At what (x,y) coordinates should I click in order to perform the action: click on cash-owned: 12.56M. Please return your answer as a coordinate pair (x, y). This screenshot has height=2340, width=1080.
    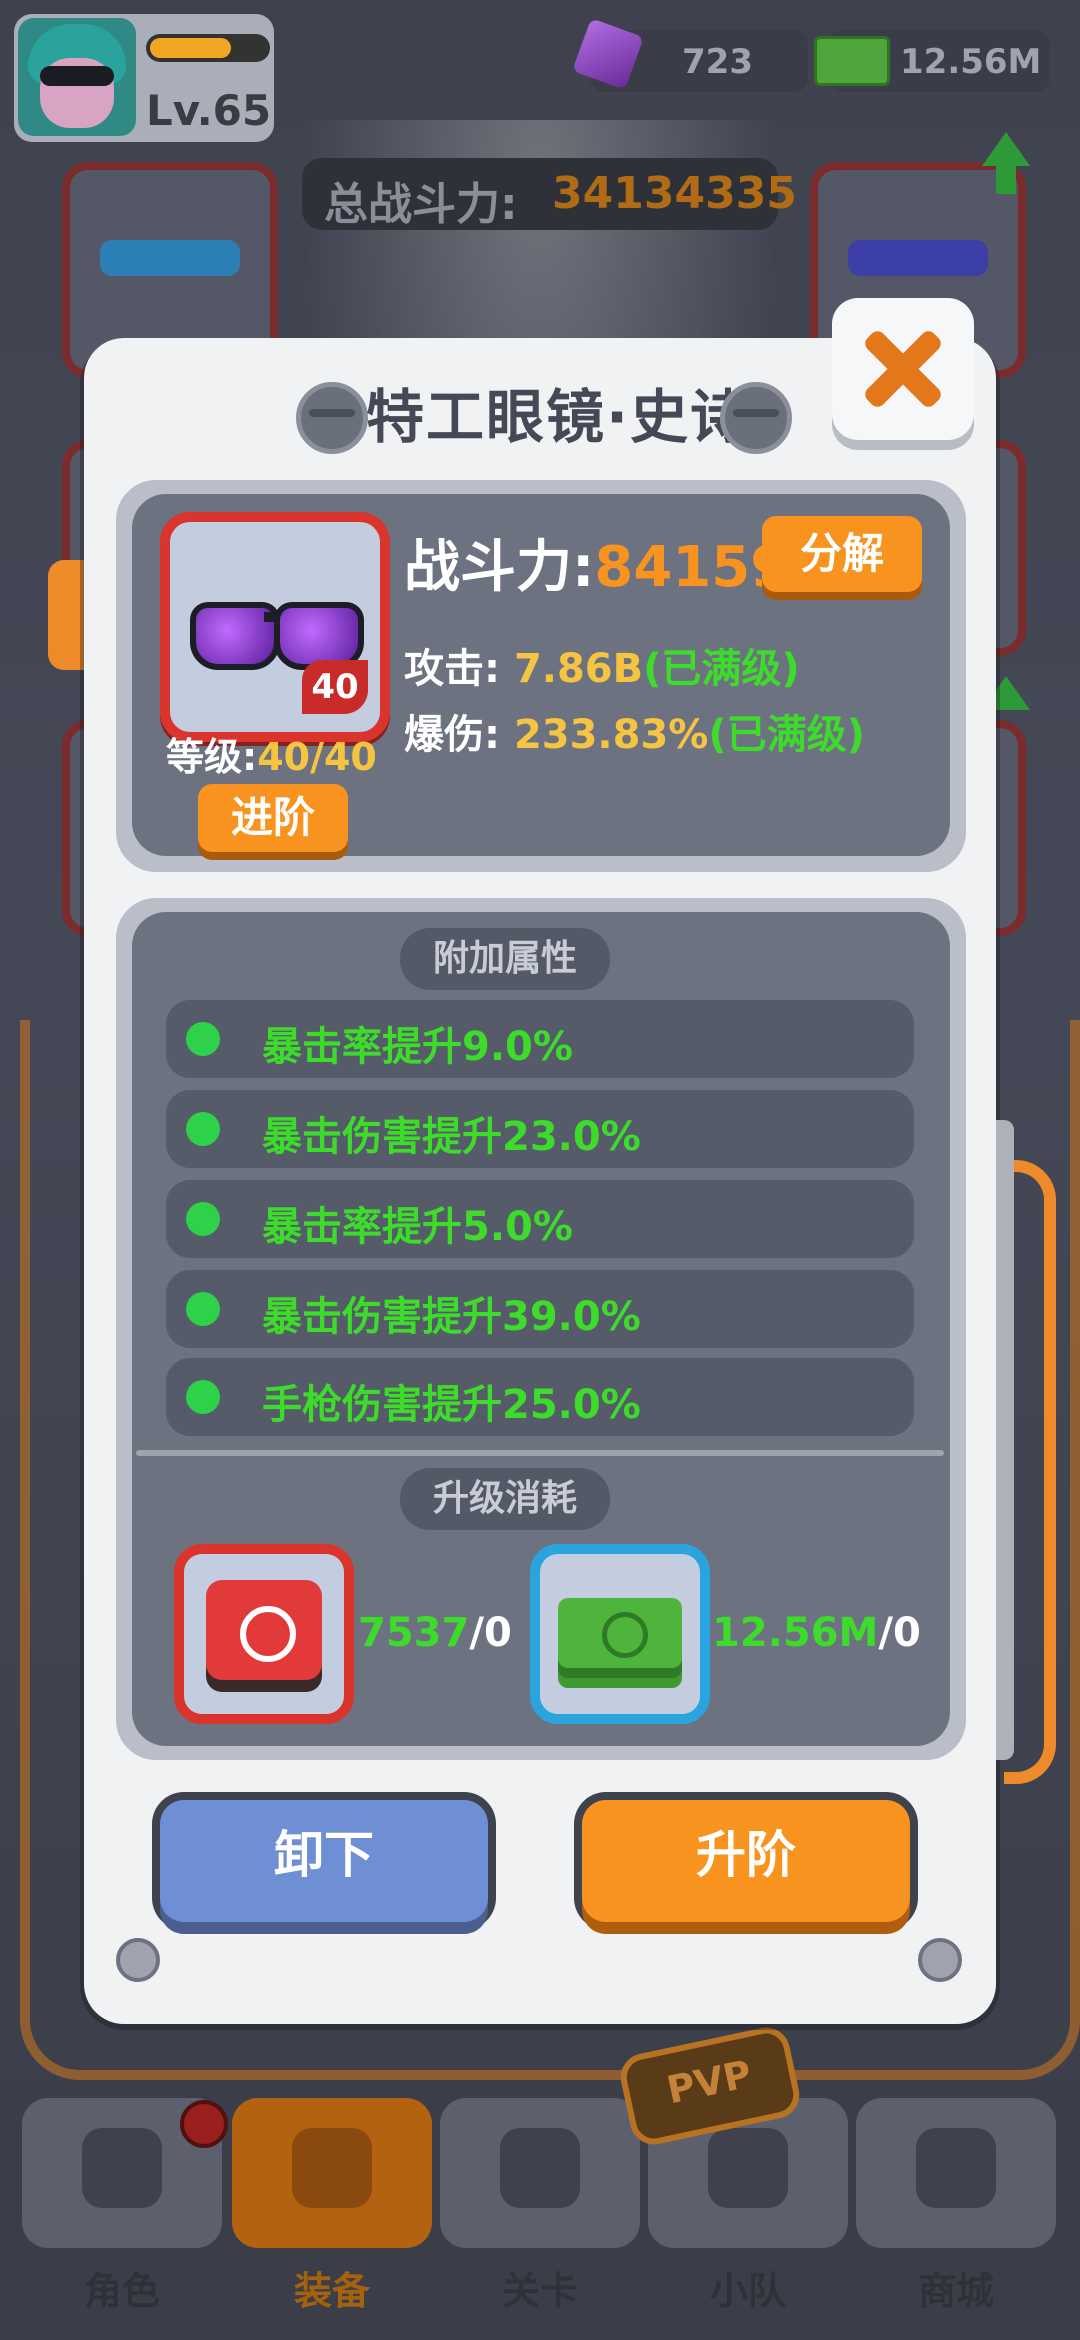
    Looking at the image, I should click on (795, 1633).